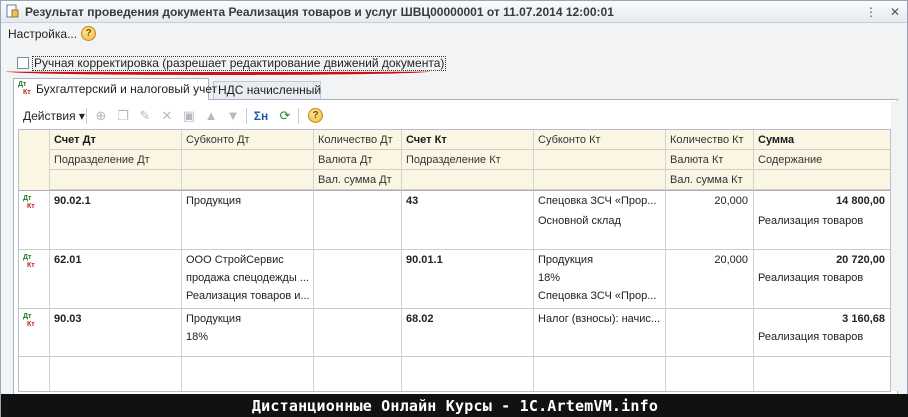 Image resolution: width=908 pixels, height=417 pixels. Describe the element at coordinates (467, 160) in the screenshot. I see `col-department-kt: Подразделение Кт` at that location.